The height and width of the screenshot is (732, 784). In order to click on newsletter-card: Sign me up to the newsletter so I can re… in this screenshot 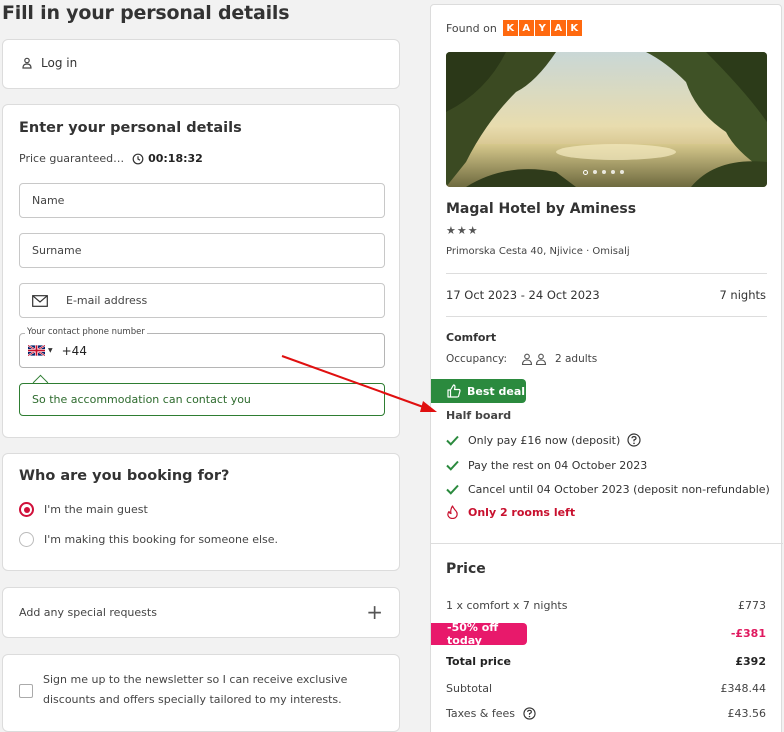, I will do `click(201, 693)`.